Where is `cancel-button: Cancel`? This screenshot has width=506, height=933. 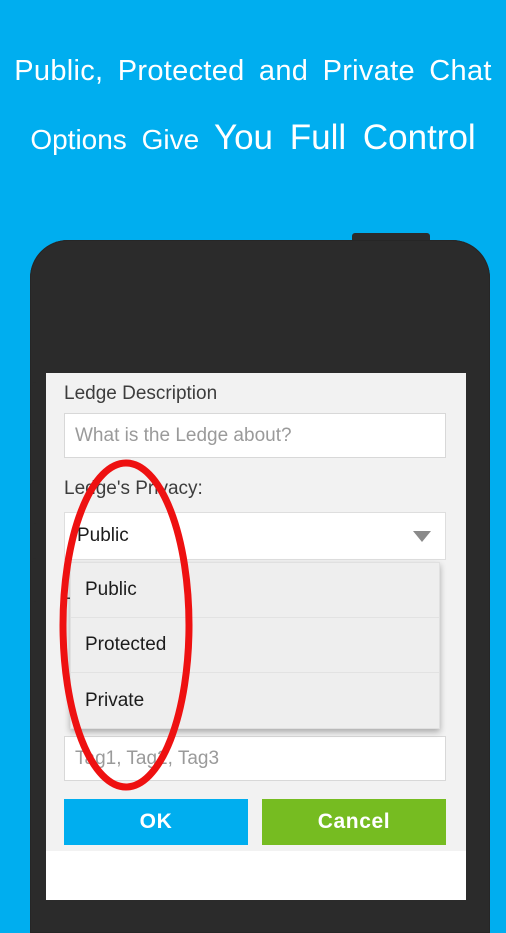 cancel-button: Cancel is located at coordinates (354, 822).